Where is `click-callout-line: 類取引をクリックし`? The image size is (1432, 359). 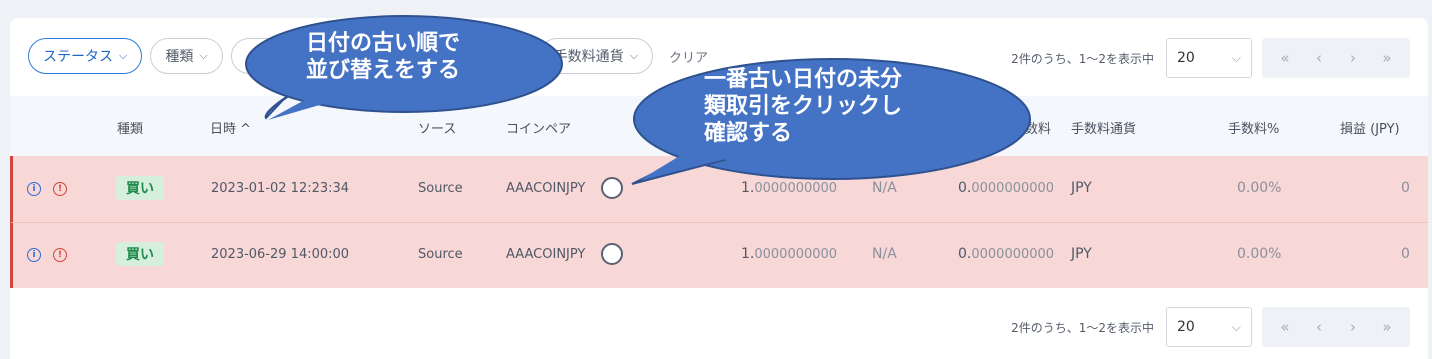
click-callout-line: 類取引をクリックし is located at coordinates (803, 106).